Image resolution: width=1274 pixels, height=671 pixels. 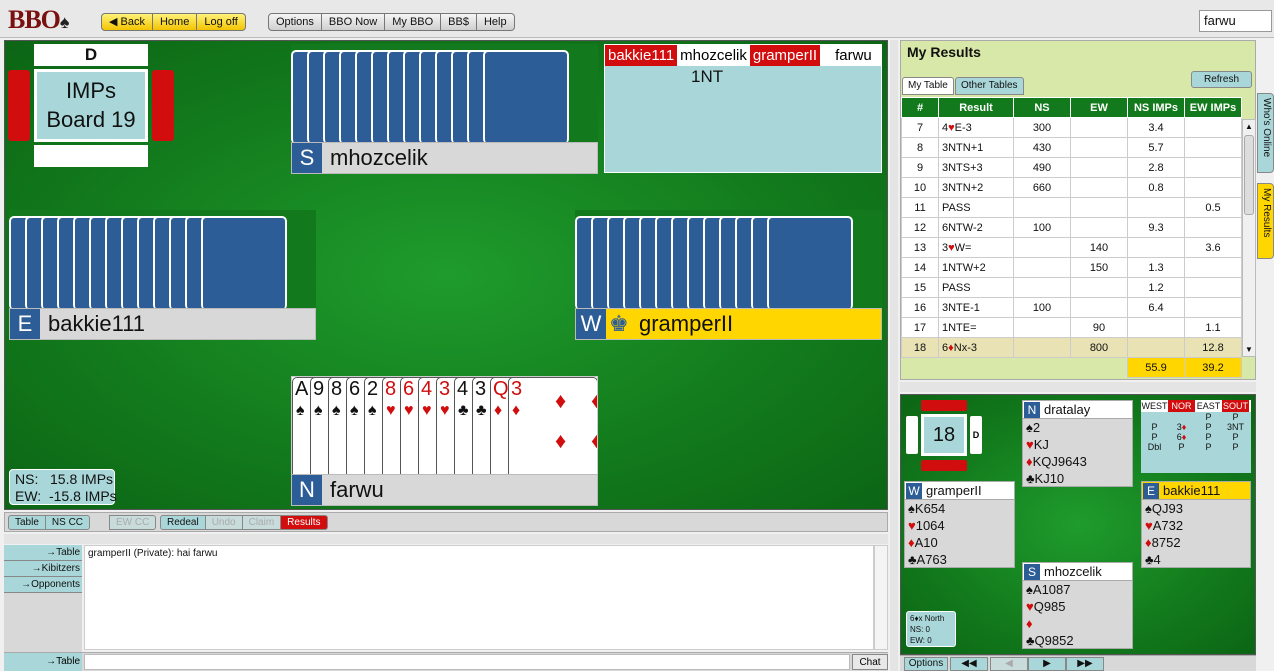 I want to click on redeal-button: Redeal, so click(x=183, y=522).